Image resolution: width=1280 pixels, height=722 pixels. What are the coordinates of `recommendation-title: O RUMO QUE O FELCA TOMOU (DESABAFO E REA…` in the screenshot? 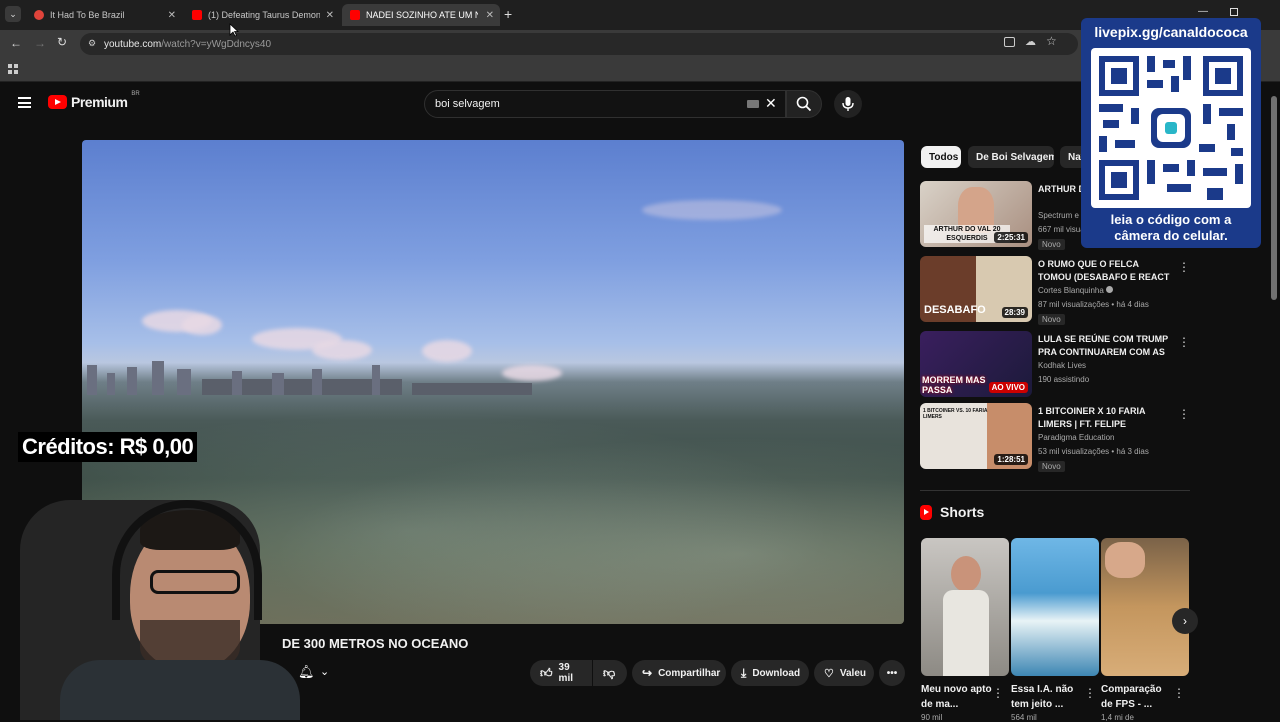 It's located at (1106, 271).